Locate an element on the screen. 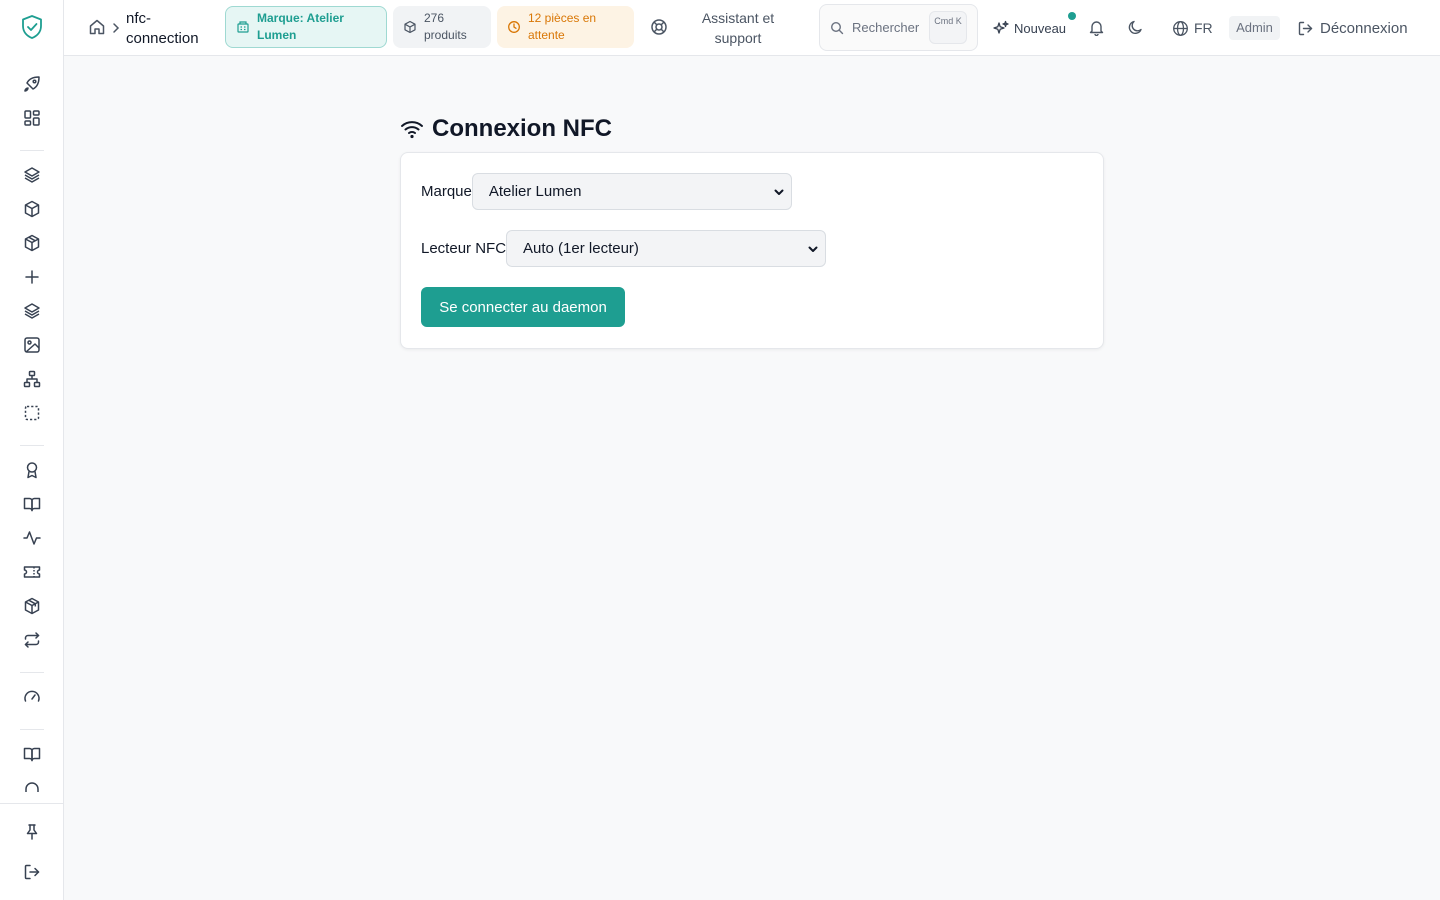  image-icon is located at coordinates (32, 345).